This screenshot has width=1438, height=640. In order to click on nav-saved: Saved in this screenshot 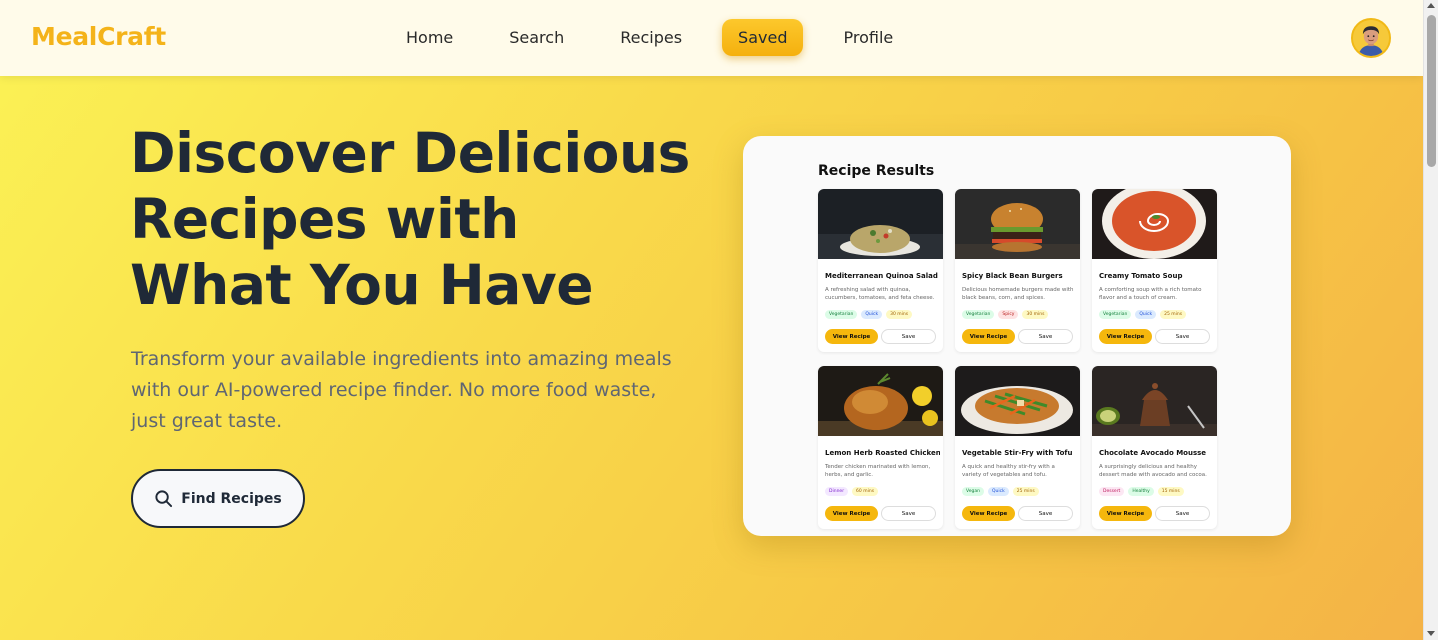, I will do `click(763, 37)`.